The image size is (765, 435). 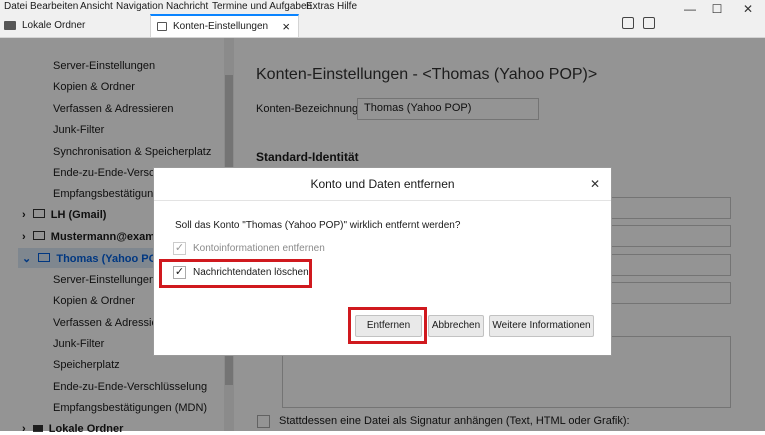 I want to click on menu-datei: Datei, so click(x=15, y=6).